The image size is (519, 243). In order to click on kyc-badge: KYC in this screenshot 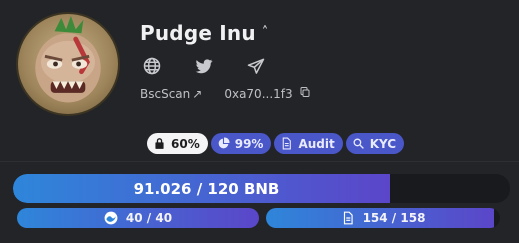, I will do `click(375, 143)`.